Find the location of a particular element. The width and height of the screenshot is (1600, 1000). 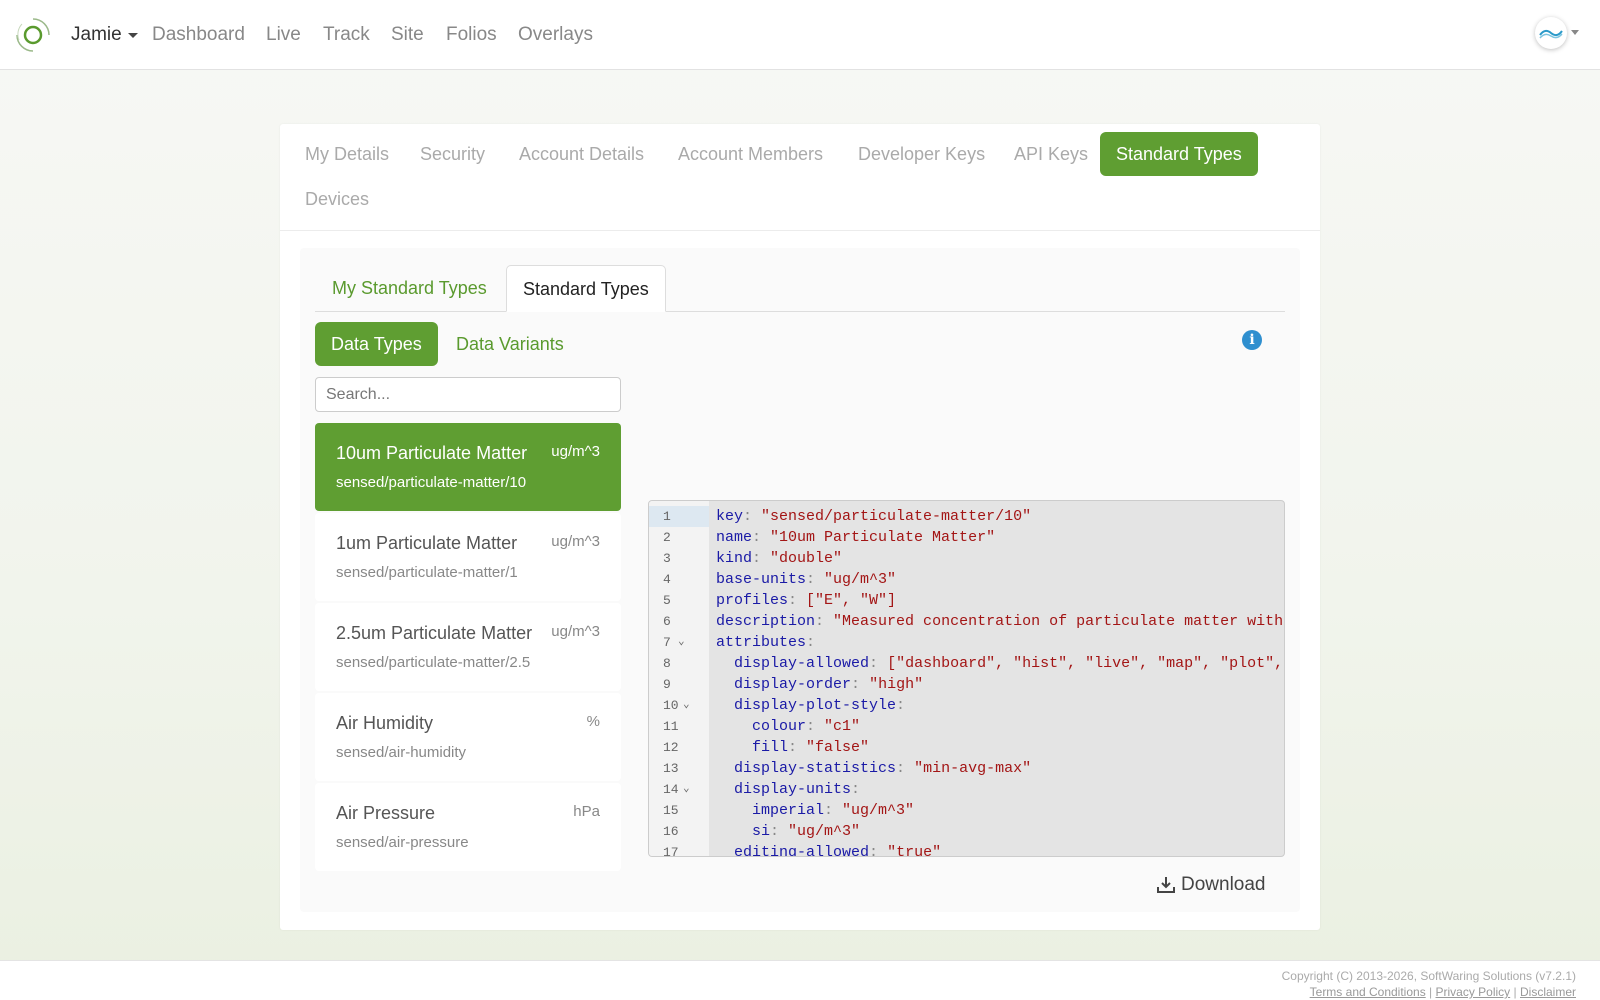

privacy-link: Privacy Policy is located at coordinates (1473, 992).